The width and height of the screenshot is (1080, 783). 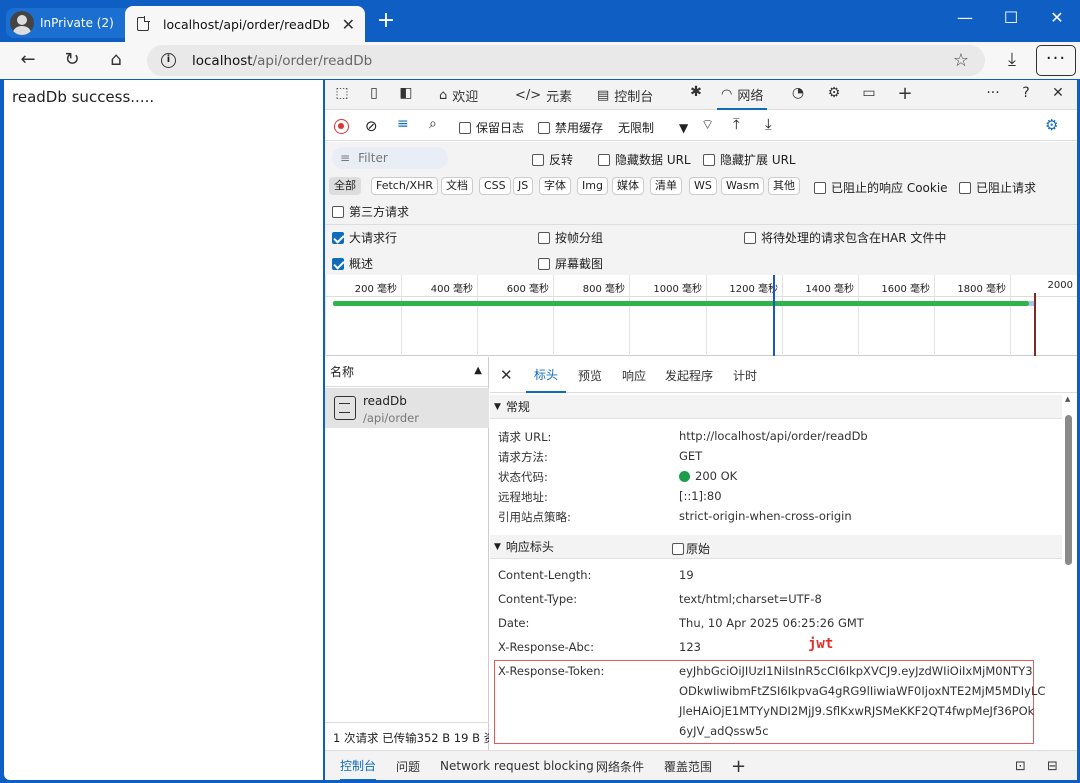 What do you see at coordinates (523, 186) in the screenshot?
I see `type-filter-js: JS` at bounding box center [523, 186].